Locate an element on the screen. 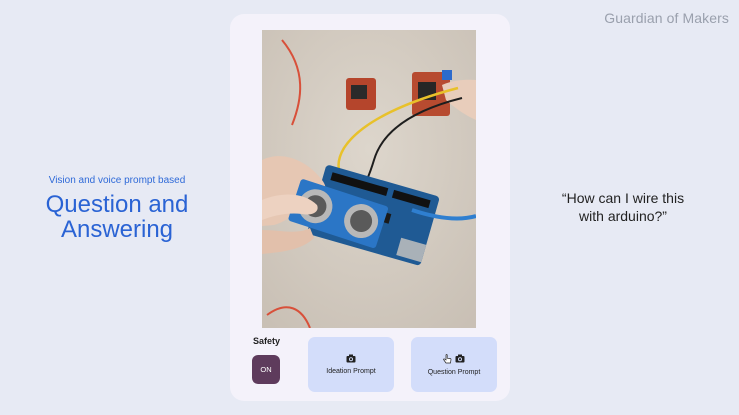 This screenshot has height=415, width=739. voice-quote-line2: with arduino?” is located at coordinates (623, 216).